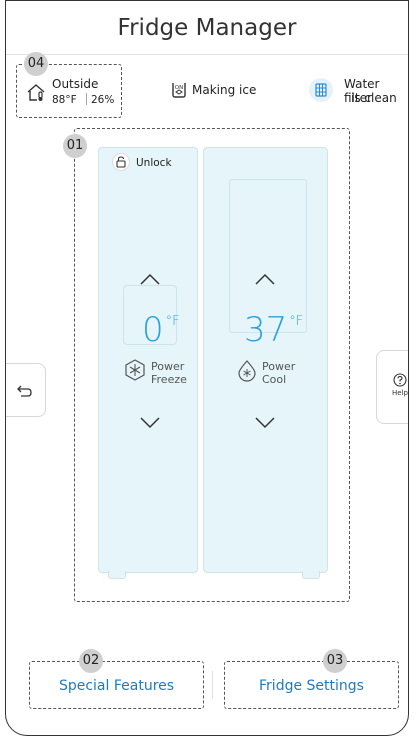  What do you see at coordinates (207, 28) in the screenshot?
I see `page-title: Fridge Manager` at bounding box center [207, 28].